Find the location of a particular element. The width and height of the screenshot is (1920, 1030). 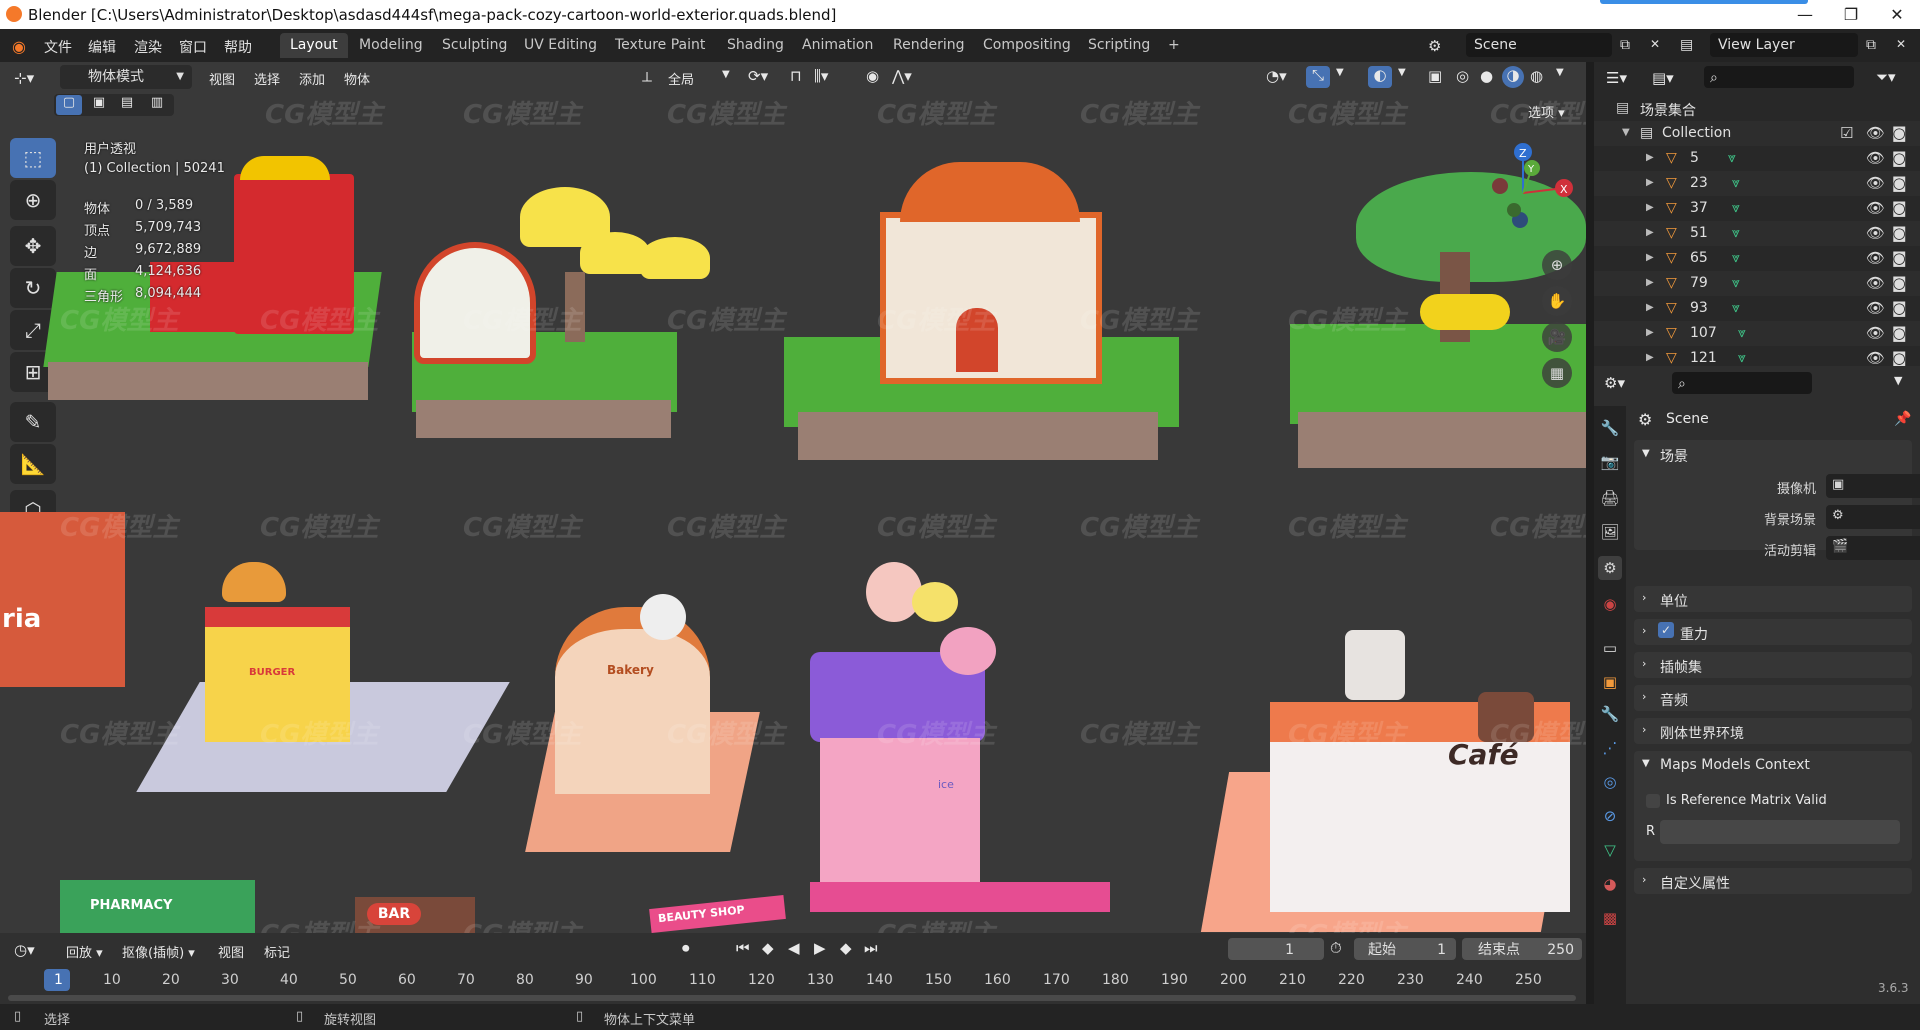

xray-icon: ▣ is located at coordinates (1435, 76).